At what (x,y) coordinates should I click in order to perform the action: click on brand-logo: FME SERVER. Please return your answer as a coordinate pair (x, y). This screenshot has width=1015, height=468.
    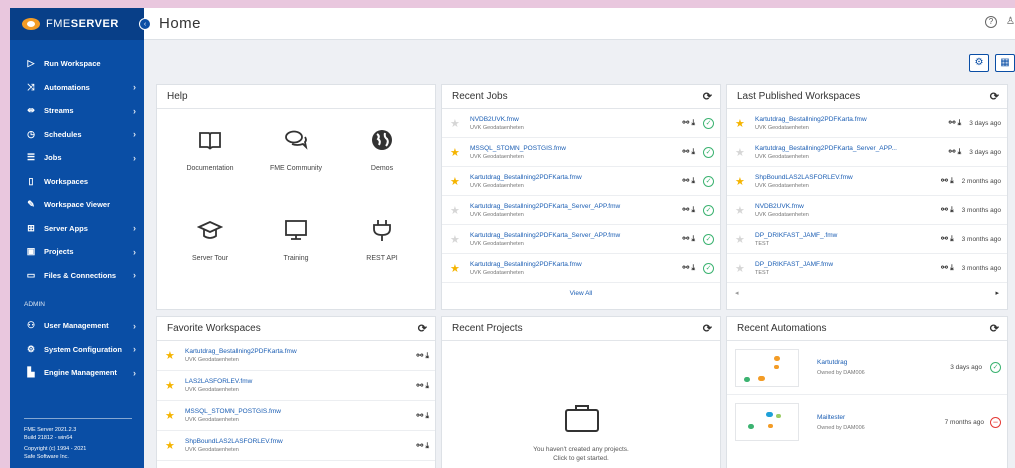
    Looking at the image, I should click on (77, 24).